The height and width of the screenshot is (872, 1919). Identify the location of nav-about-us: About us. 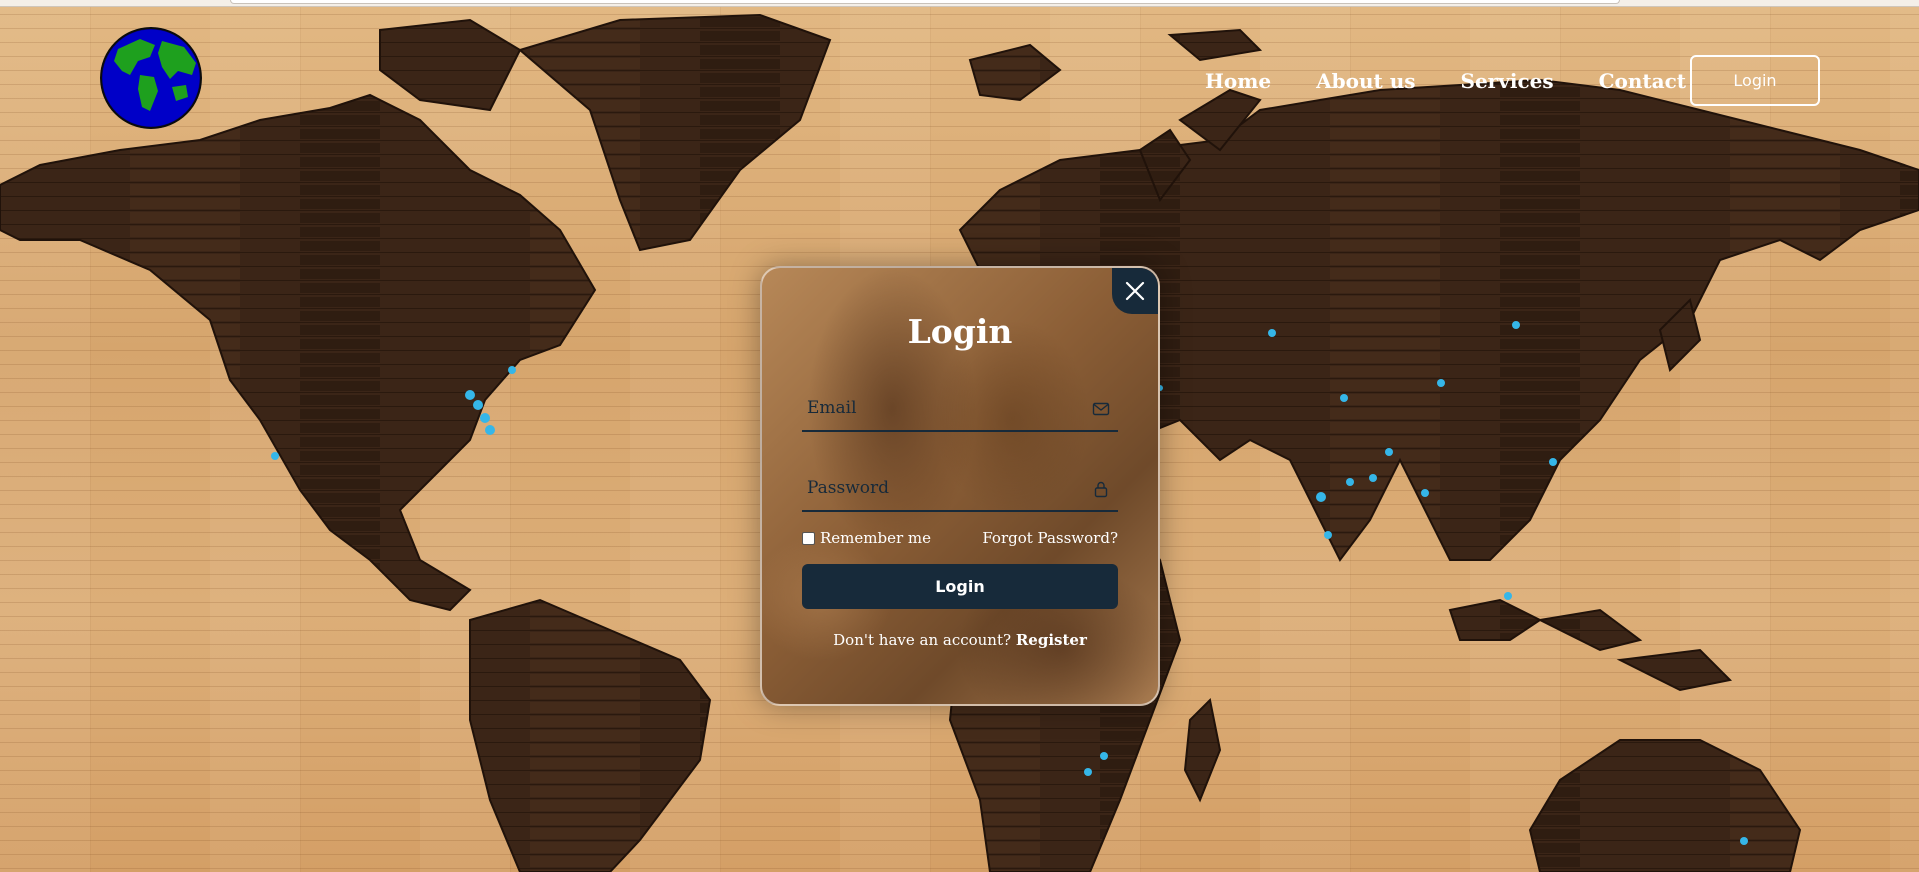
(1365, 81).